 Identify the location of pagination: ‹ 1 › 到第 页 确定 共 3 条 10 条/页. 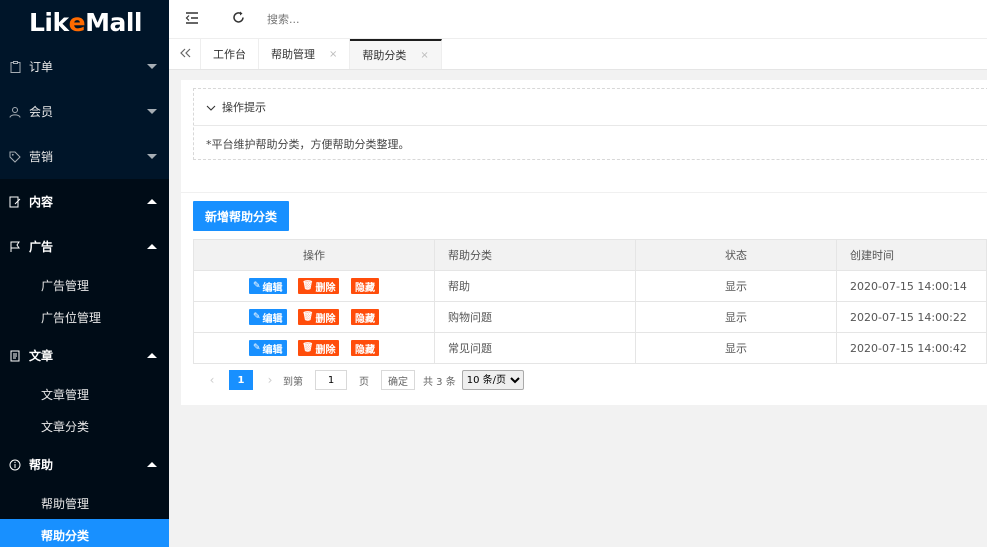
(364, 380).